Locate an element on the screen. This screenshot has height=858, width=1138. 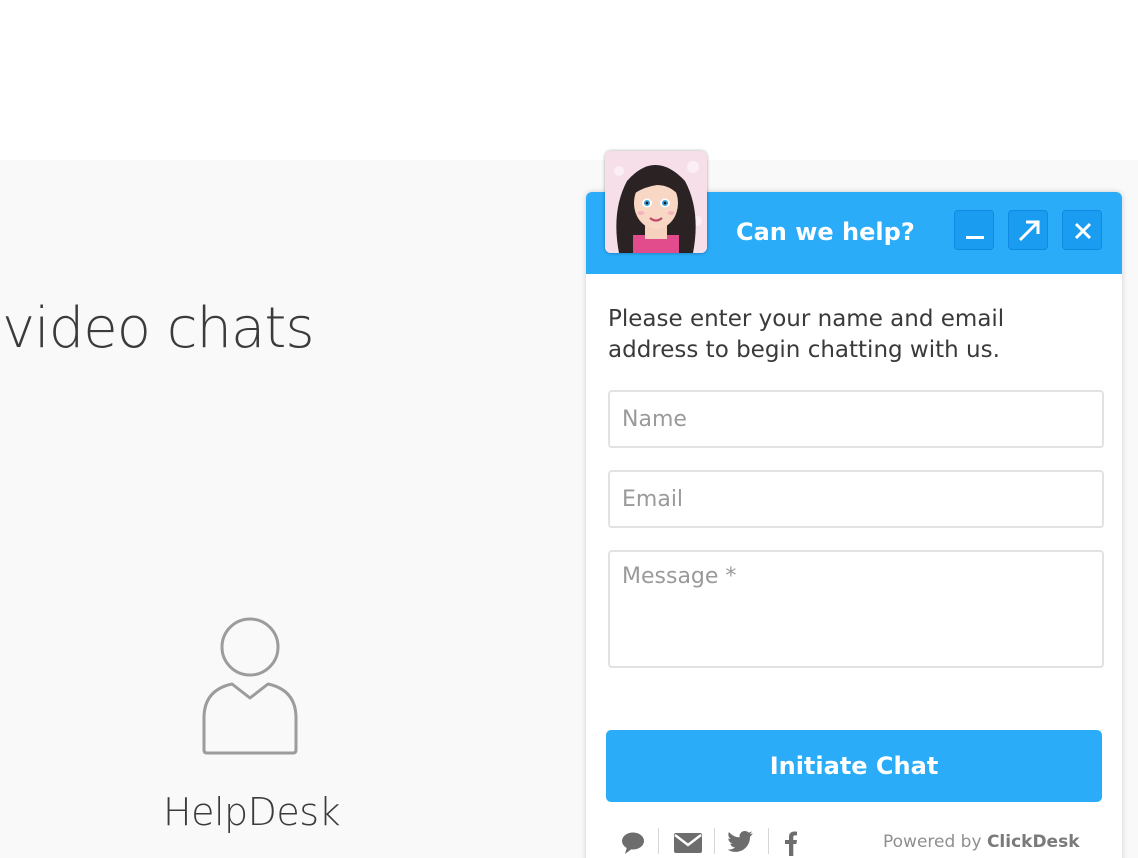
minimize-button is located at coordinates (974, 230).